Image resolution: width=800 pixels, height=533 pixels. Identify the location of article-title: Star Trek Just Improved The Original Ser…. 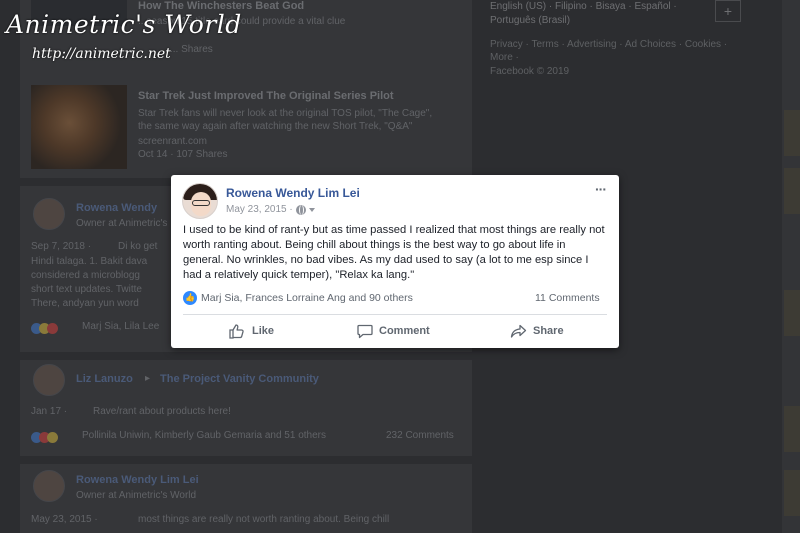
(266, 96).